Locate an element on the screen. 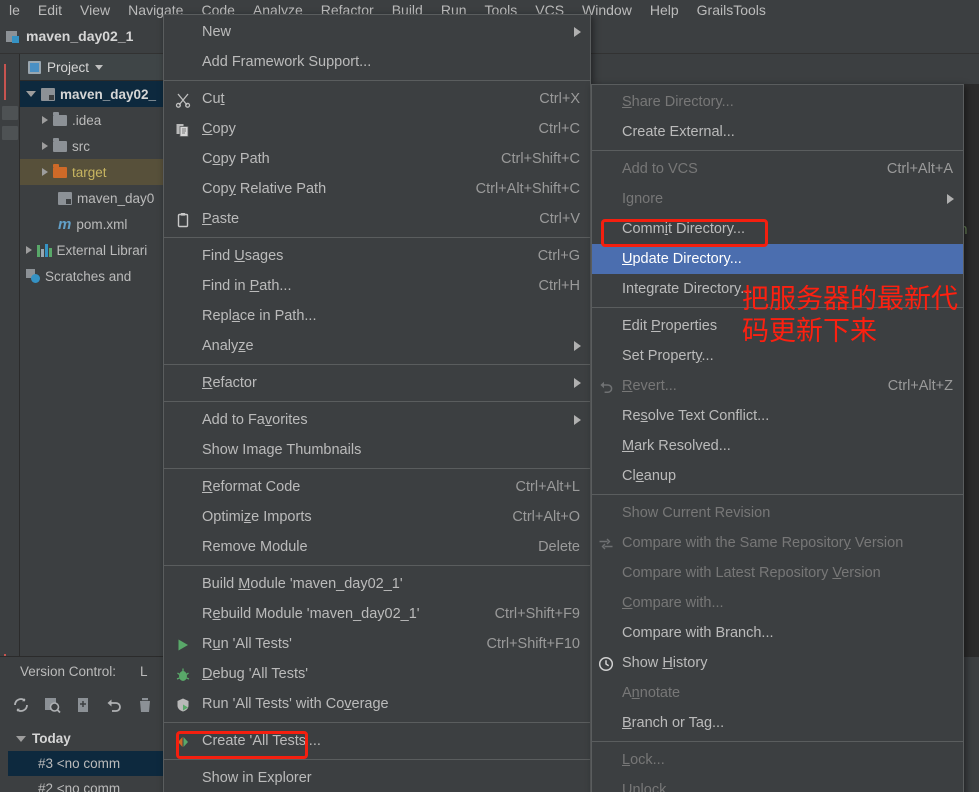 The width and height of the screenshot is (979, 792). project-tree-item-external-librari: External Librari is located at coordinates (92, 250).